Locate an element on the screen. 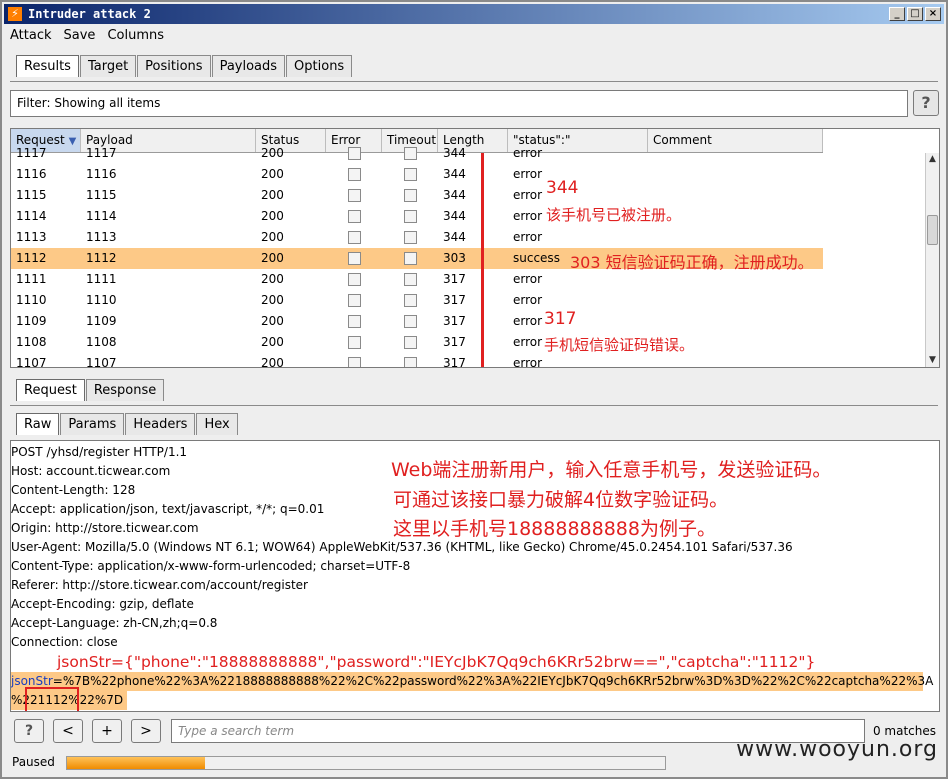 This screenshot has height=779, width=948. table-row: 1109 1109 200 317 error is located at coordinates (417, 321).